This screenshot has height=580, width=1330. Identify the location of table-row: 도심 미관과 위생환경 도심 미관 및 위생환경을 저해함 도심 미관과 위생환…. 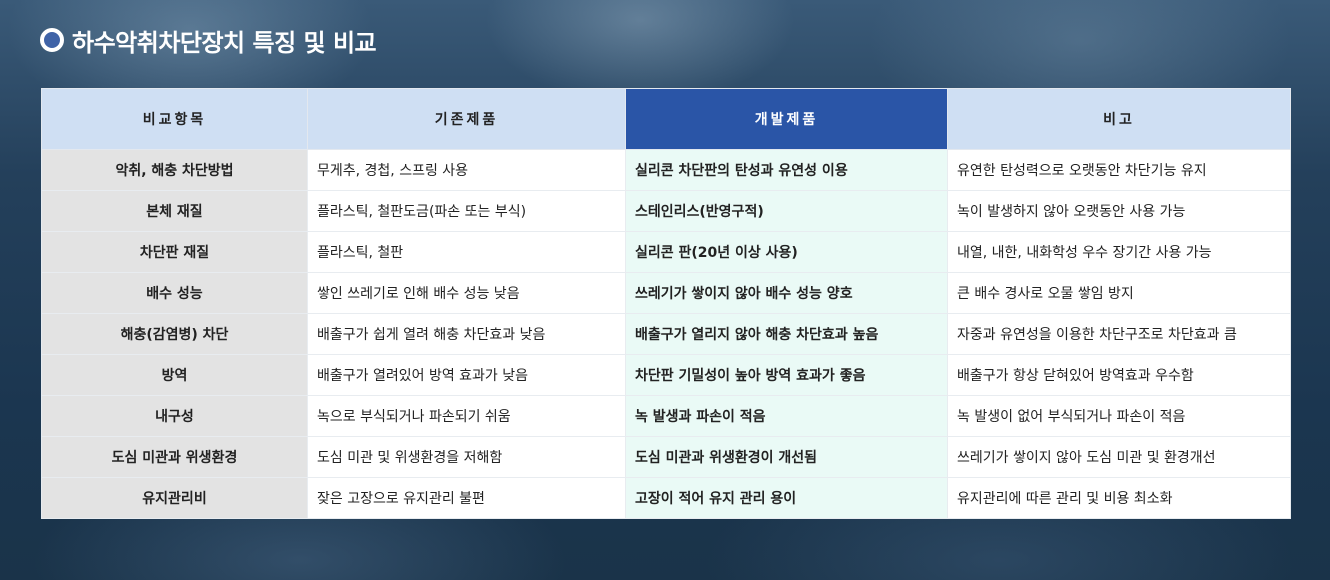
(666, 457).